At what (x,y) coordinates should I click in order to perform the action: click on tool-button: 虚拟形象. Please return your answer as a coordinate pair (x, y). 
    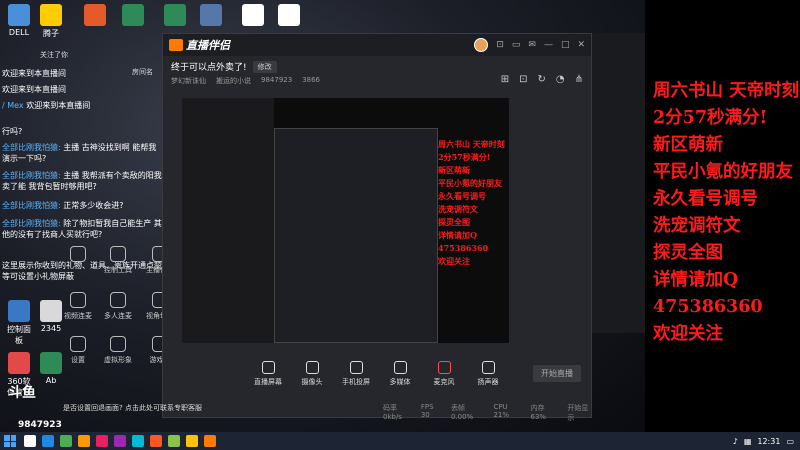
    Looking at the image, I should click on (118, 350).